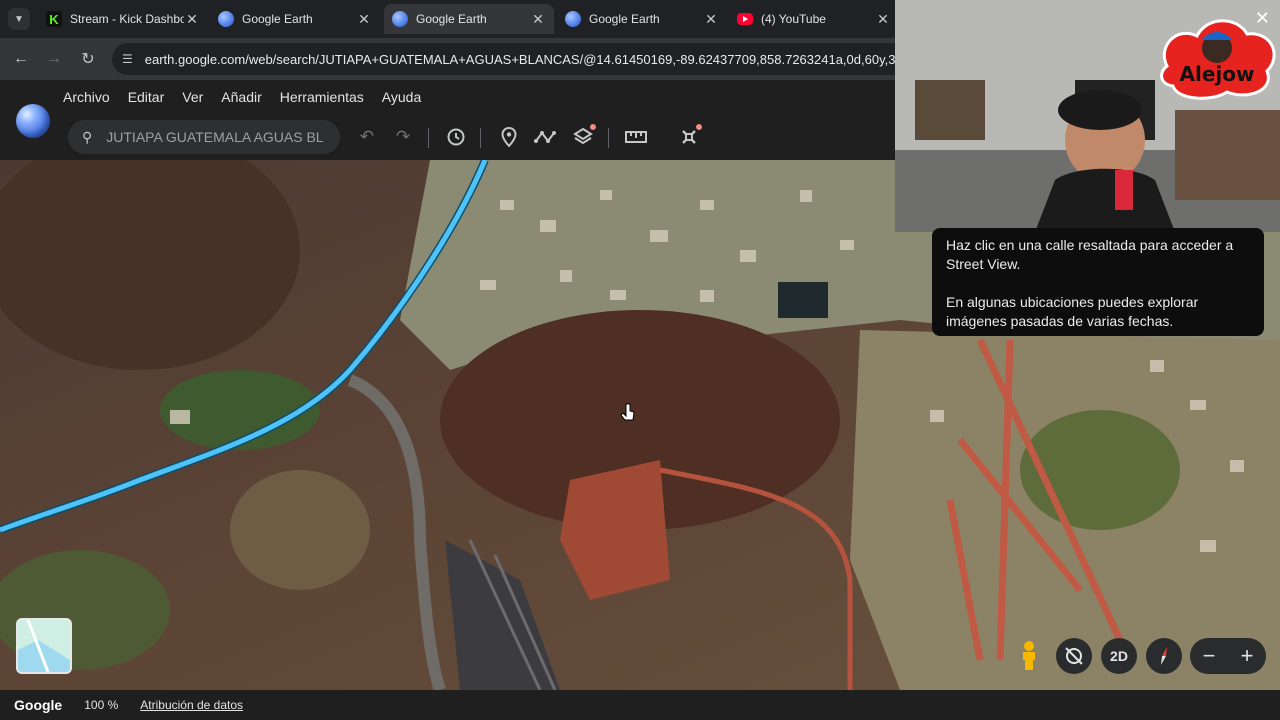 This screenshot has width=1280, height=720. Describe the element at coordinates (509, 137) in the screenshot. I see `placemark-icon` at that location.